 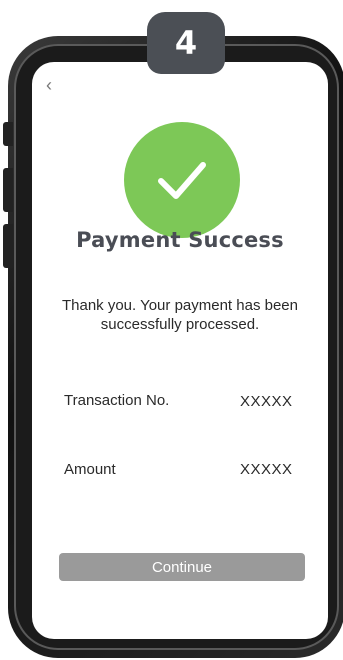 I want to click on success-check-icon, so click(x=182, y=180).